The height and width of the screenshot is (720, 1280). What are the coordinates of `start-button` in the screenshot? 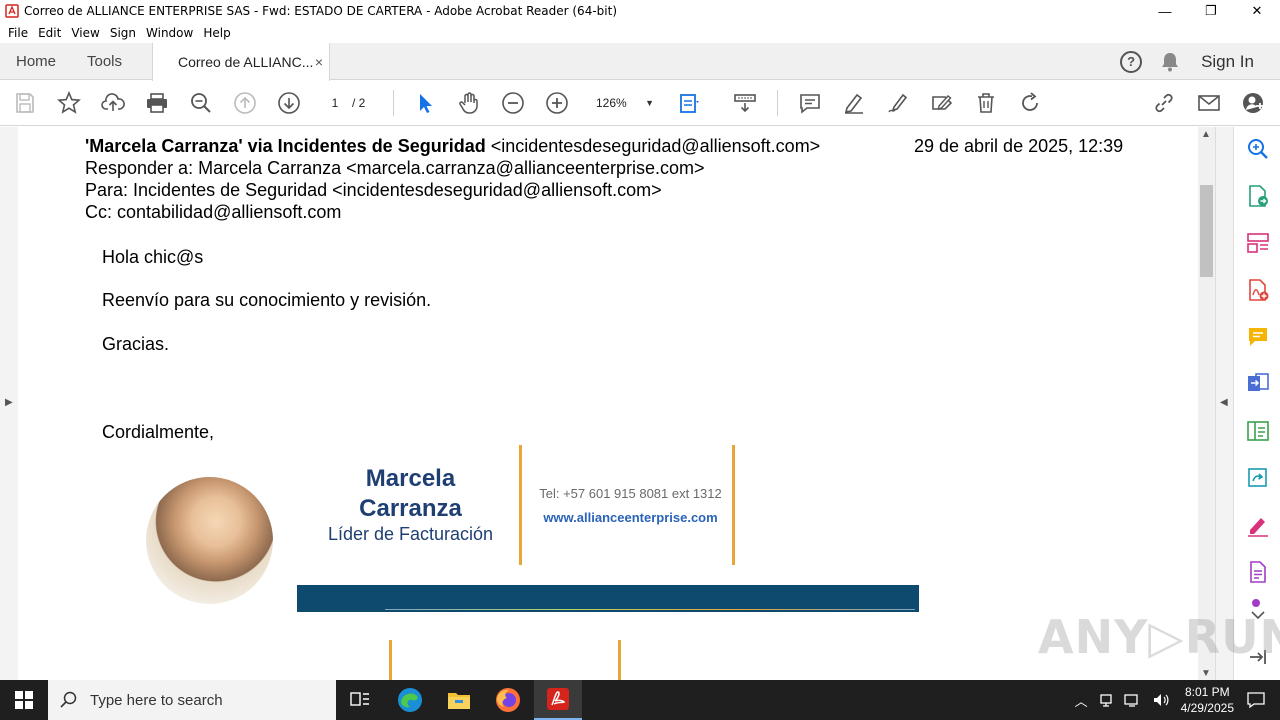 It's located at (24, 700).